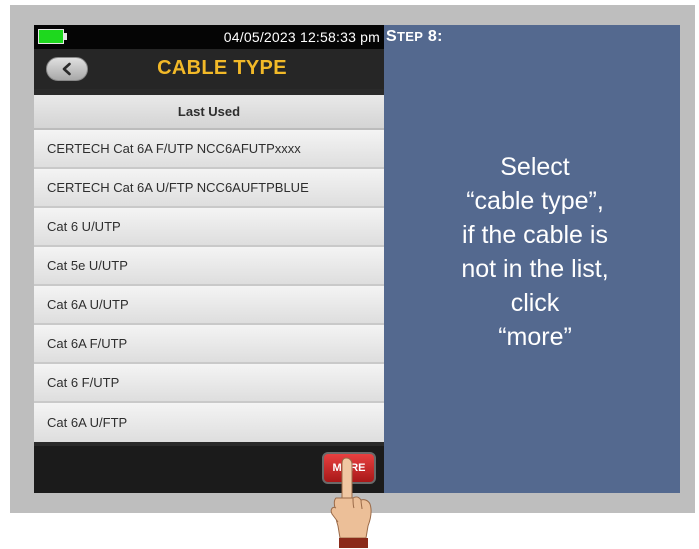 The height and width of the screenshot is (549, 699). I want to click on step-word-rest: TEP, so click(410, 36).